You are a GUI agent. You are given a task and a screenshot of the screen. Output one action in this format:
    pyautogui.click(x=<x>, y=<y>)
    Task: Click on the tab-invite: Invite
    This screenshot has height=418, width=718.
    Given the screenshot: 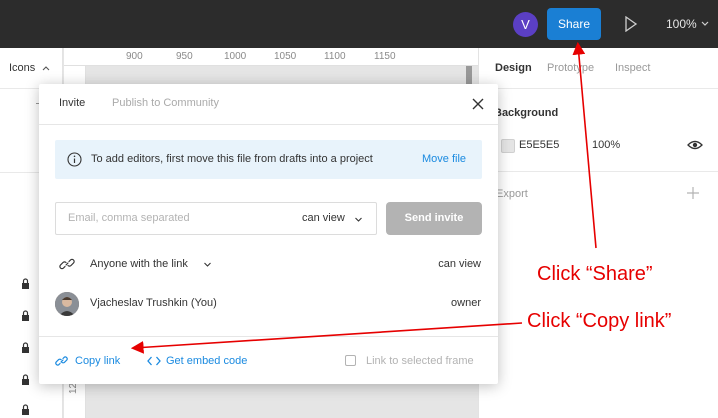 What is the action you would take?
    pyautogui.click(x=72, y=103)
    